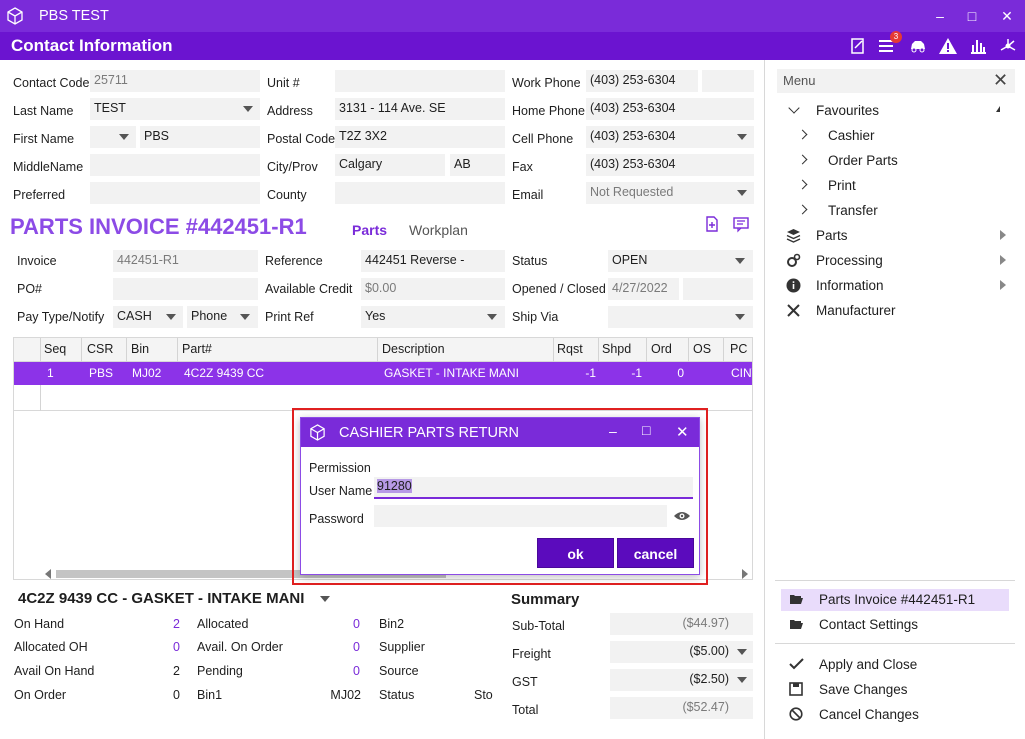 This screenshot has height=739, width=1025. I want to click on col-description: Description, so click(413, 349).